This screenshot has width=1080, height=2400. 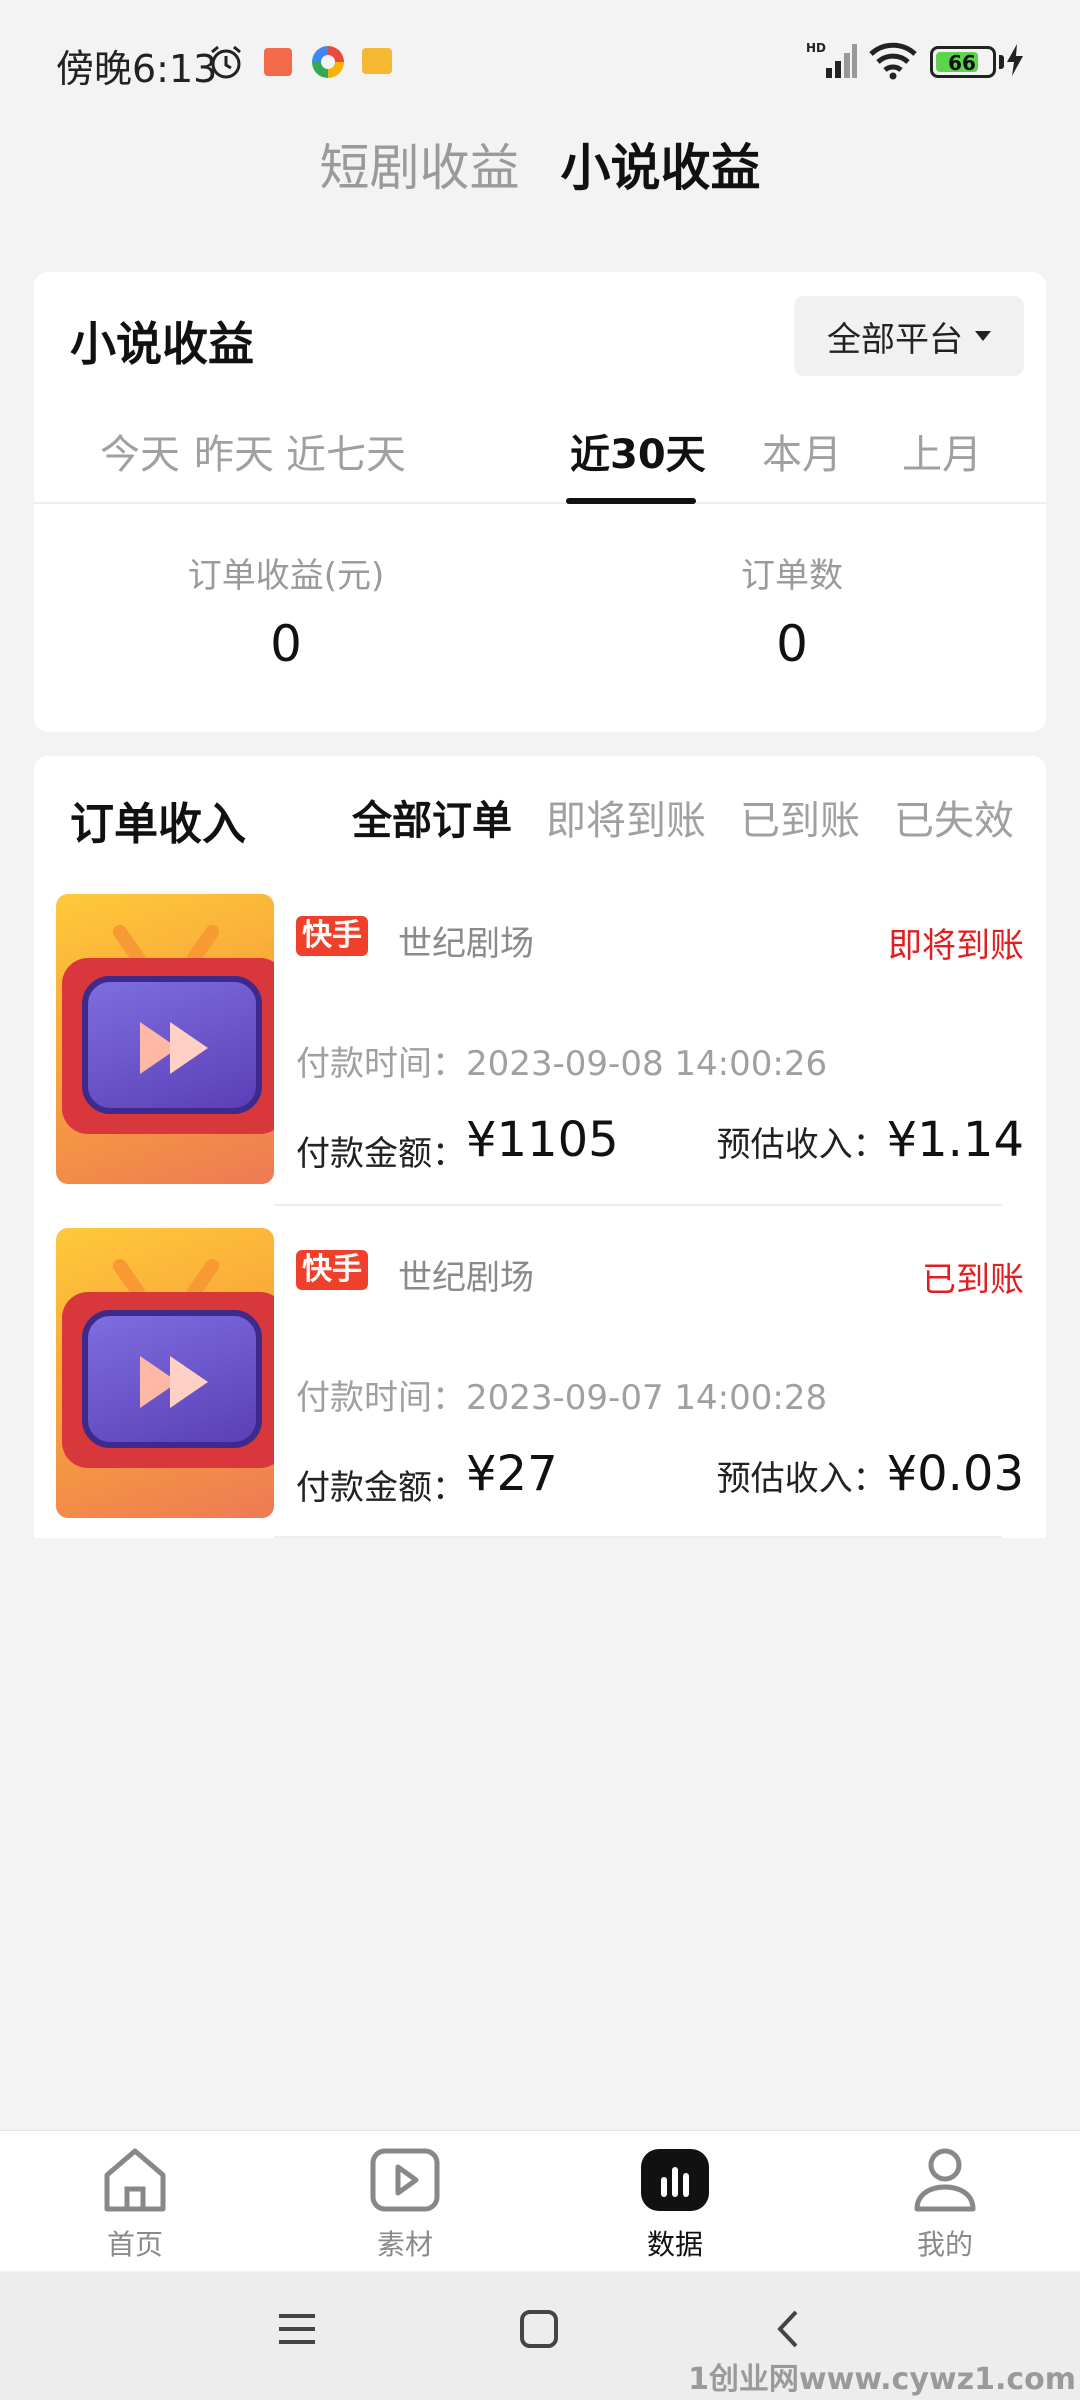 I want to click on menu-icon, so click(x=297, y=2331).